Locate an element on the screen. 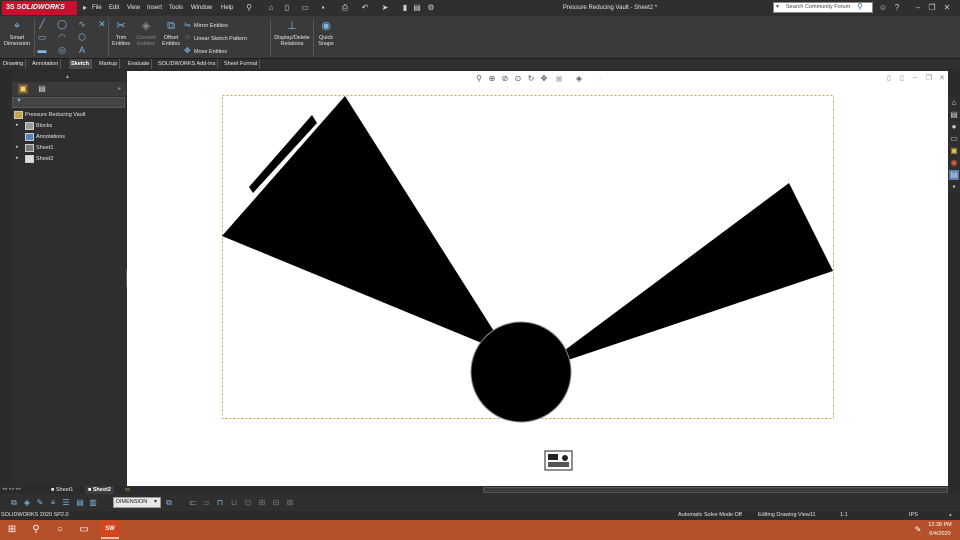 This screenshot has height=540, width=960. horizontal-scrollbar is located at coordinates (715, 490).